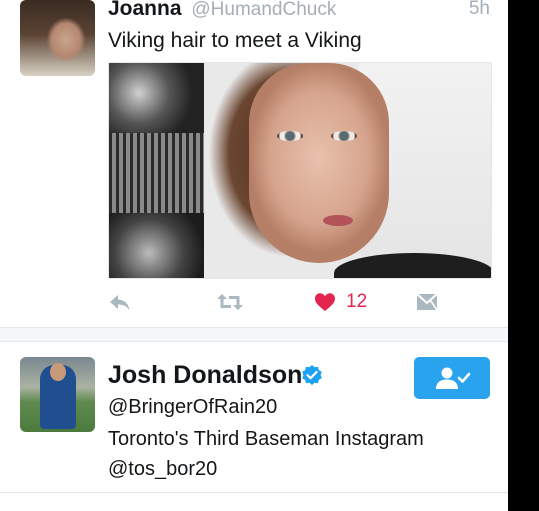 The image size is (539, 511). I want to click on direct-message-button, so click(427, 302).